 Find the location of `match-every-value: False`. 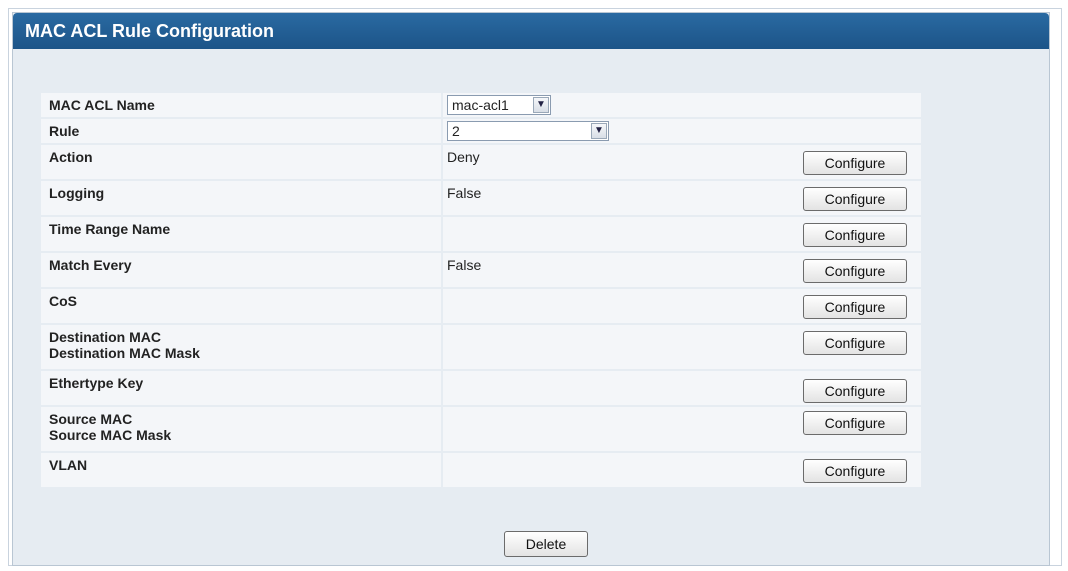

match-every-value: False is located at coordinates (464, 265).